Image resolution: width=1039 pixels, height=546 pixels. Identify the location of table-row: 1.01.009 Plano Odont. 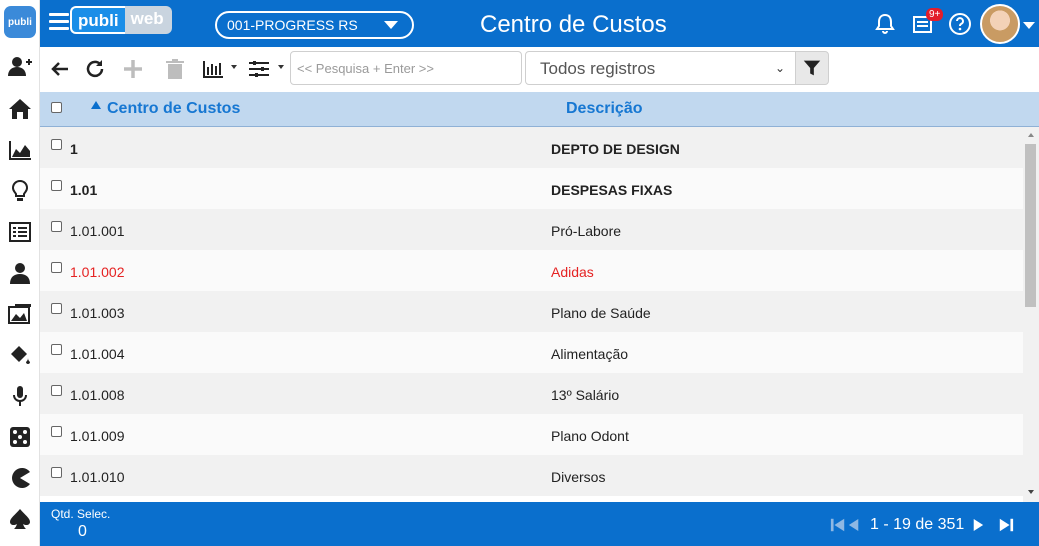
(531, 434).